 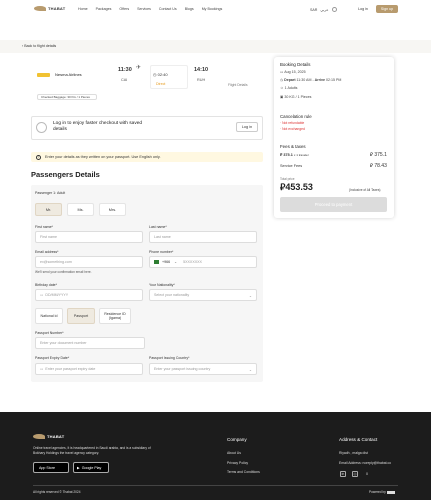 What do you see at coordinates (168, 9) in the screenshot?
I see `nav-contact: Contact Us` at bounding box center [168, 9].